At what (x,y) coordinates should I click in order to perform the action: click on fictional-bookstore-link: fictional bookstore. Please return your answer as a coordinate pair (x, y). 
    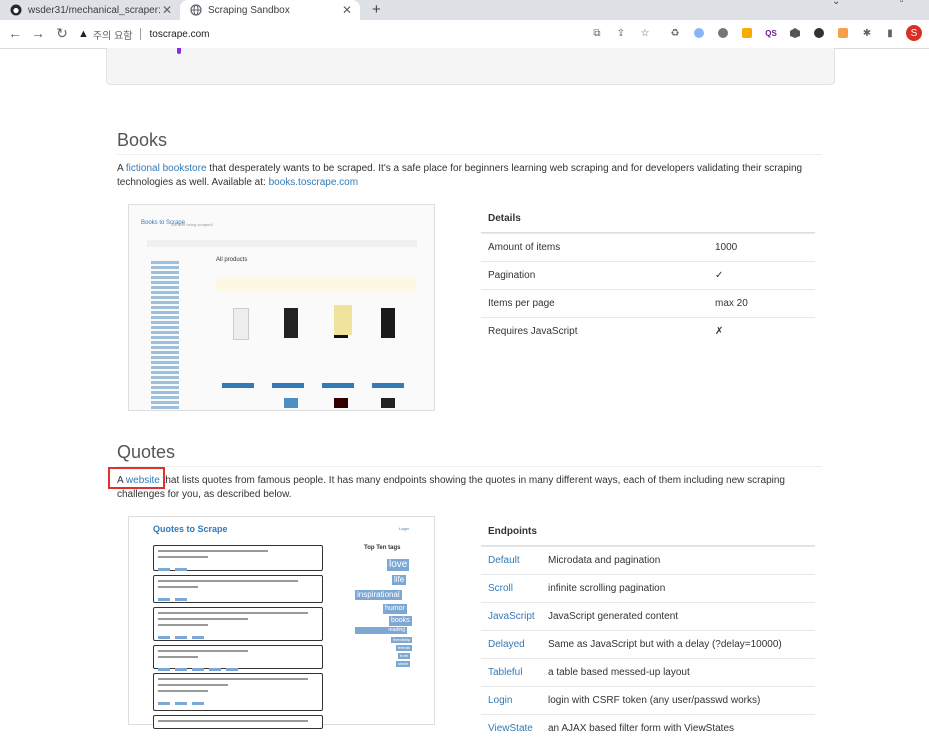
    Looking at the image, I should click on (166, 168).